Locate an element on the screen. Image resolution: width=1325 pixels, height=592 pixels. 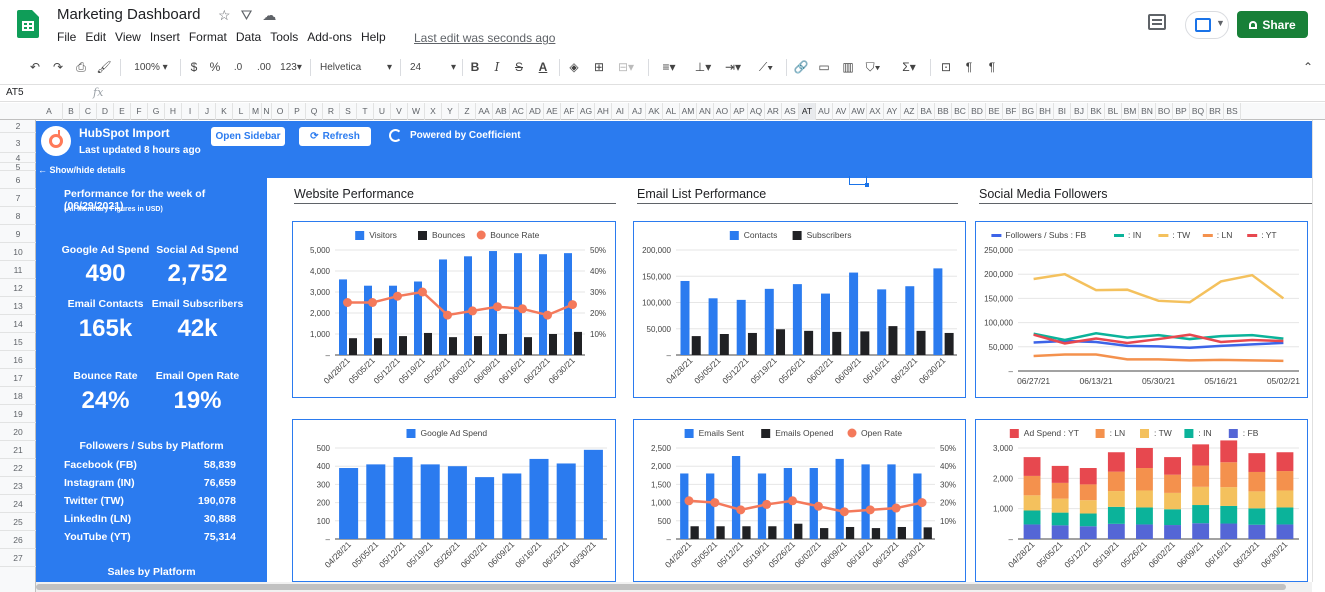
paint-format-icon: 🖌 is located at coordinates (104, 67).